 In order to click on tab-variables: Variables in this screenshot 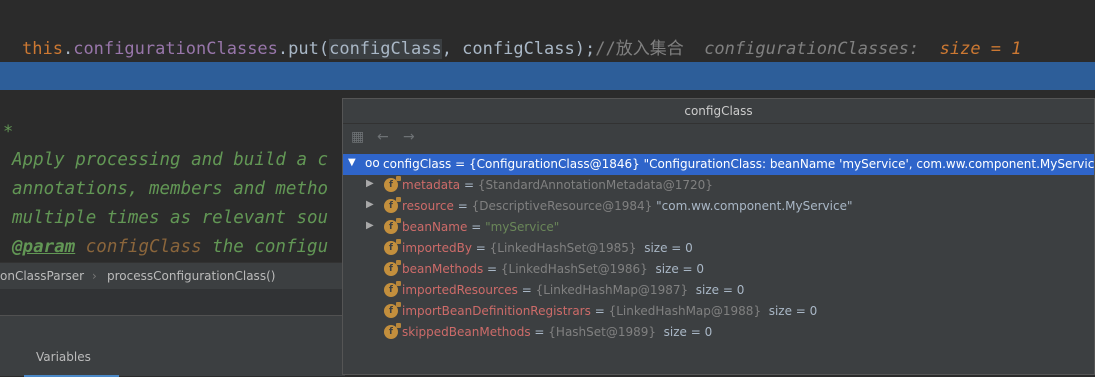, I will do `click(71, 361)`.